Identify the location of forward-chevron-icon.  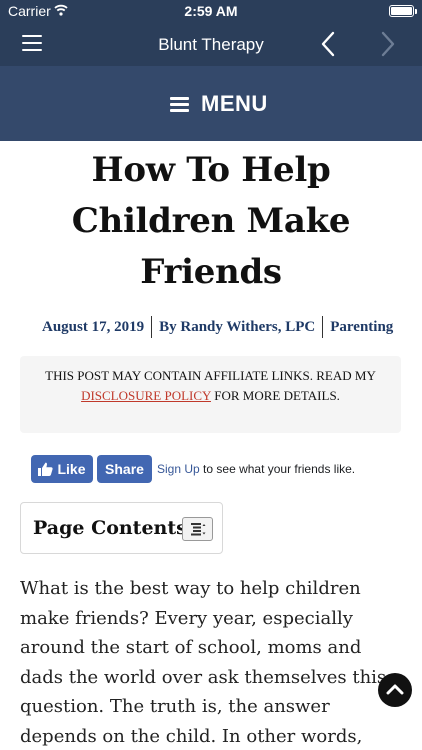
(387, 44).